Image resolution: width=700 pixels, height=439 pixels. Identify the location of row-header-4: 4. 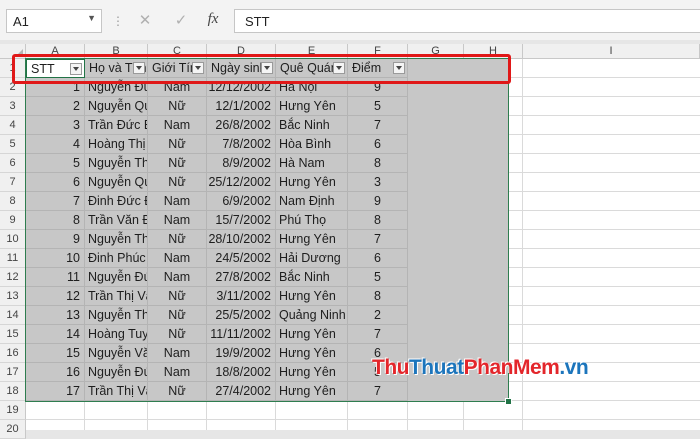
(13, 125).